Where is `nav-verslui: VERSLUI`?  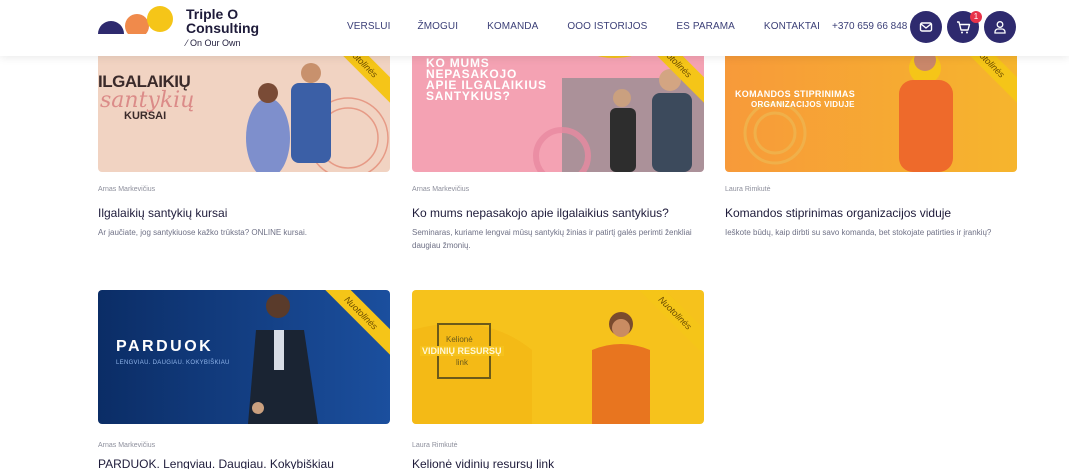 nav-verslui: VERSLUI is located at coordinates (369, 26).